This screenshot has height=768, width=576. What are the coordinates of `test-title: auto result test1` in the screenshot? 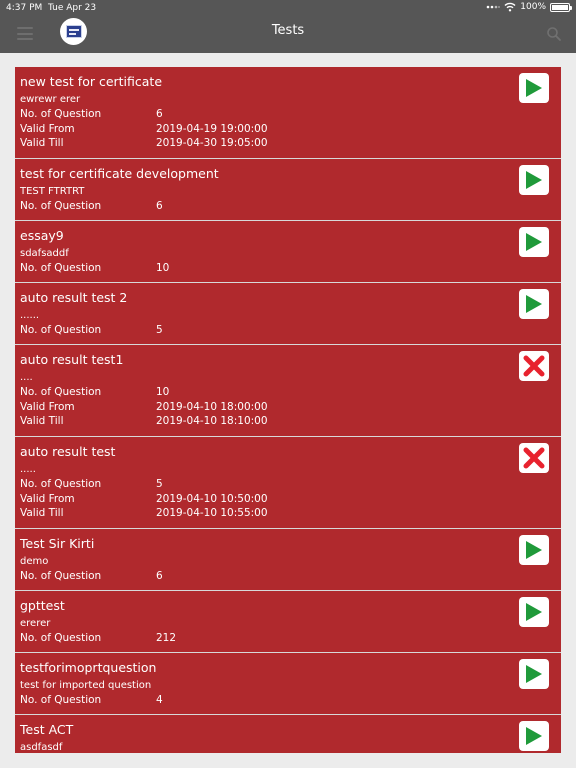 It's located at (72, 359).